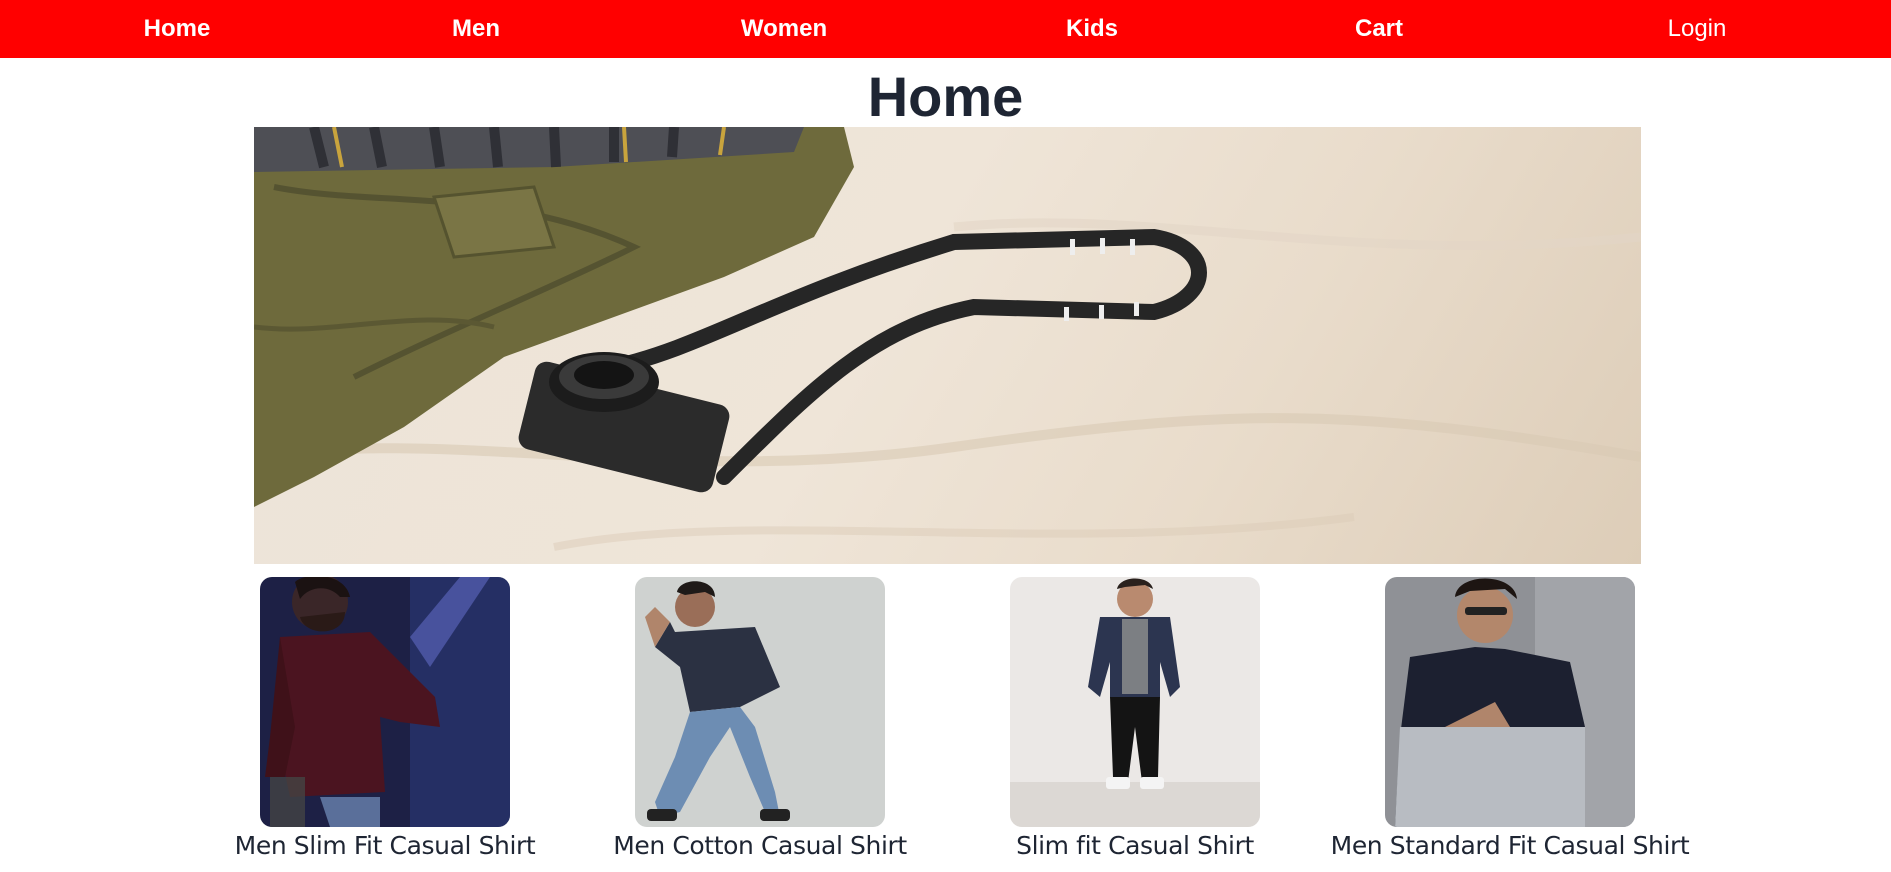 Image resolution: width=1891 pixels, height=872 pixels. I want to click on product-card: Men Slim Fit Casual Shirt, so click(385, 718).